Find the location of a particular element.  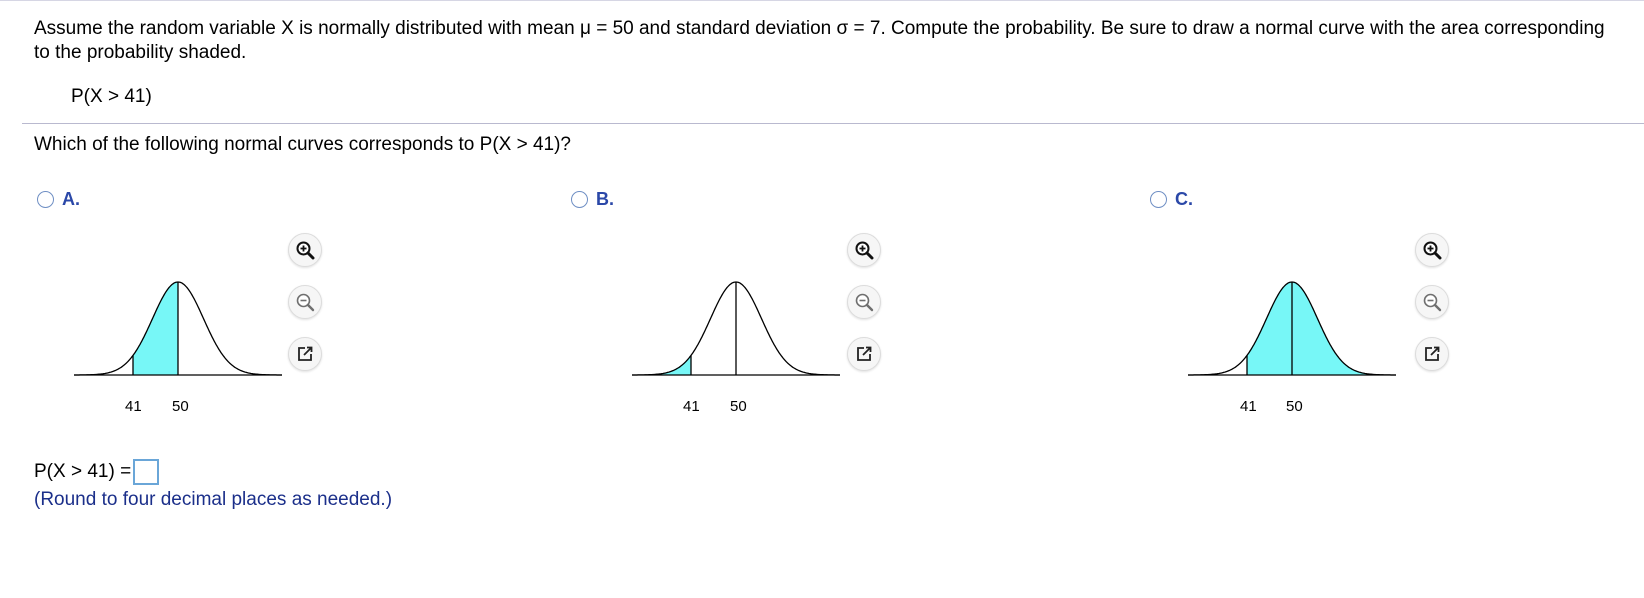

answer-input is located at coordinates (146, 472).